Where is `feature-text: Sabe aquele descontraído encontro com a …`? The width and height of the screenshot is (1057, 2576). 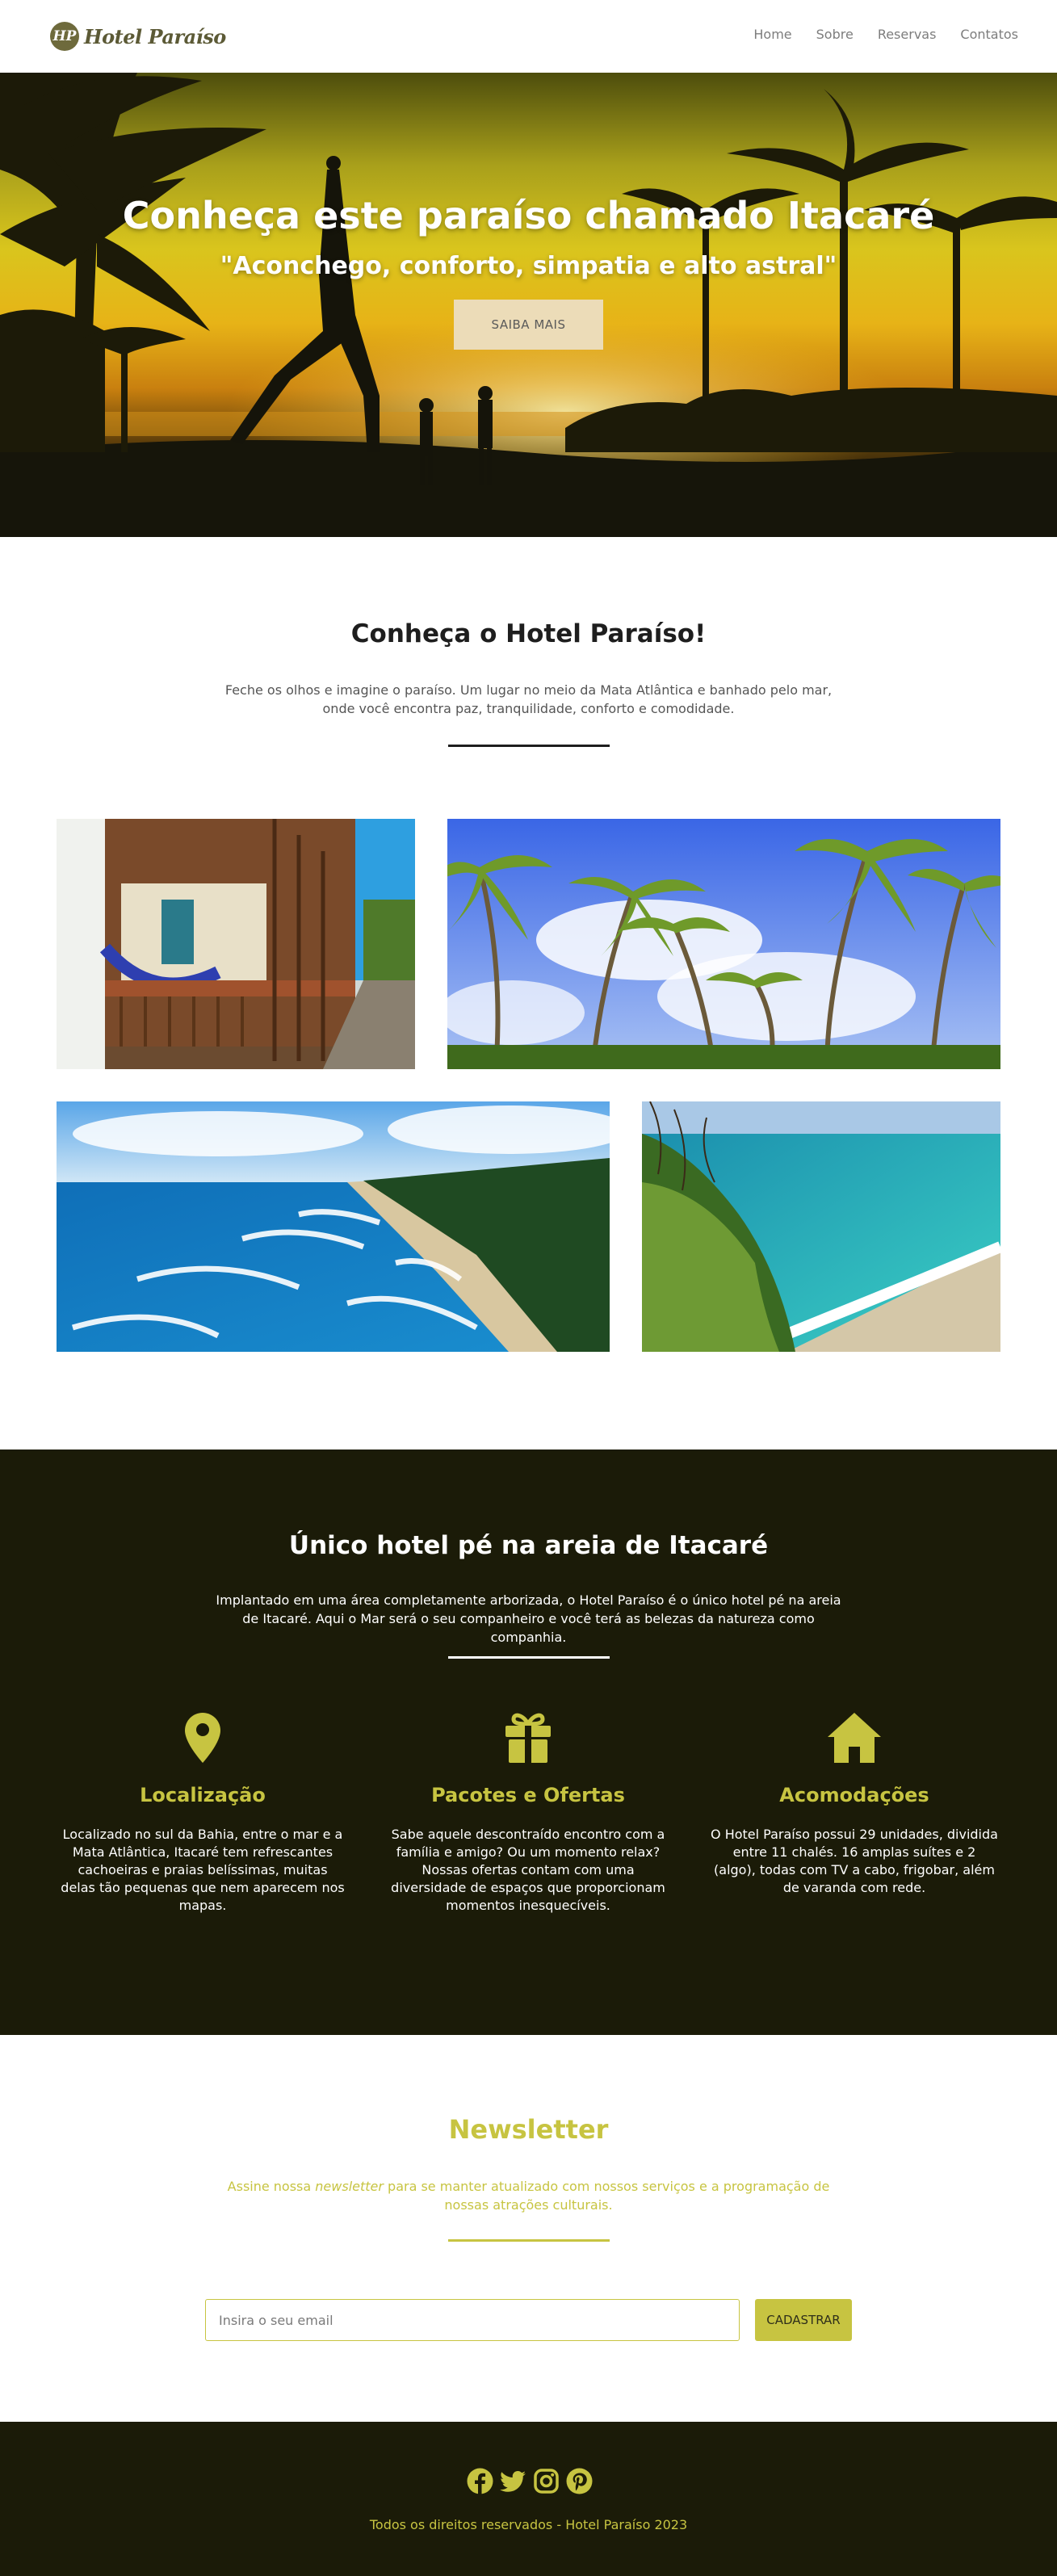 feature-text: Sabe aquele descontraído encontro com a … is located at coordinates (528, 1870).